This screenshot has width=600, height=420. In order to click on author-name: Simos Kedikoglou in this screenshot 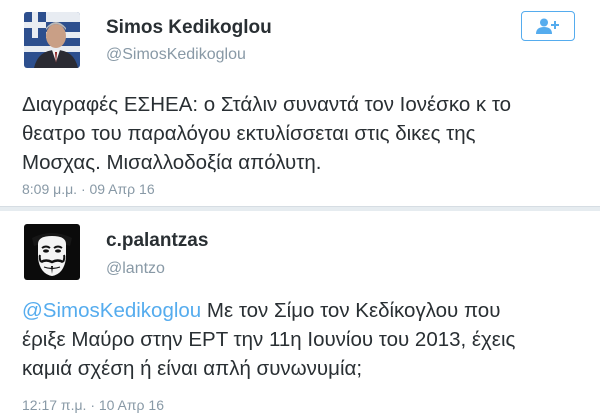, I will do `click(189, 28)`.